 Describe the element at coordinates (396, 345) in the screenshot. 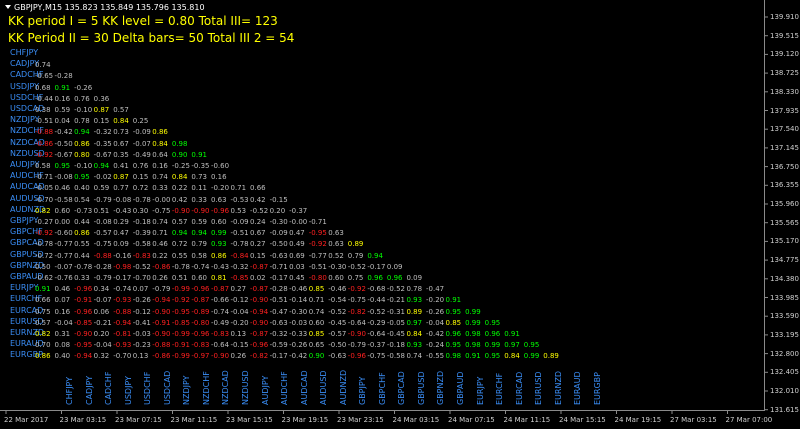

I see `matrix-cell: -0.18` at that location.